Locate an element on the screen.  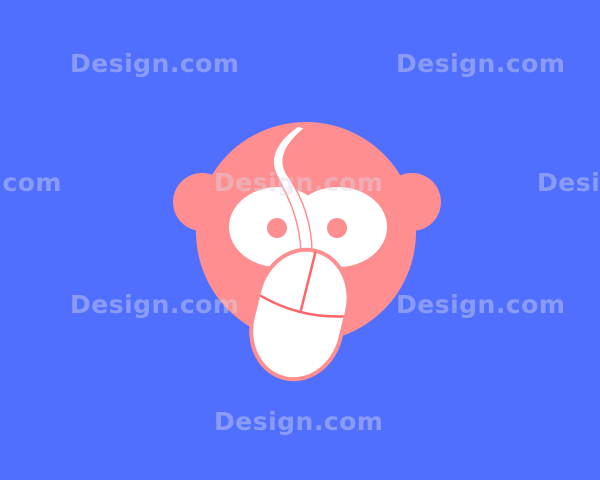
watermark-middle-left: Design.com is located at coordinates (155, 304).